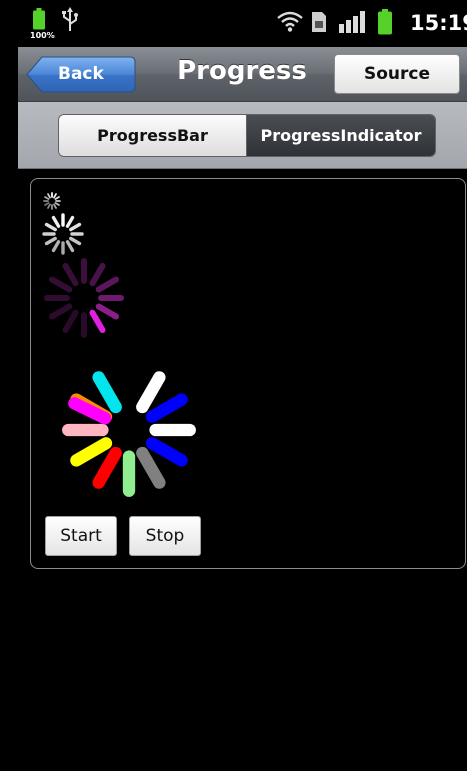  What do you see at coordinates (352, 24) in the screenshot?
I see `signal-strength-icon` at bounding box center [352, 24].